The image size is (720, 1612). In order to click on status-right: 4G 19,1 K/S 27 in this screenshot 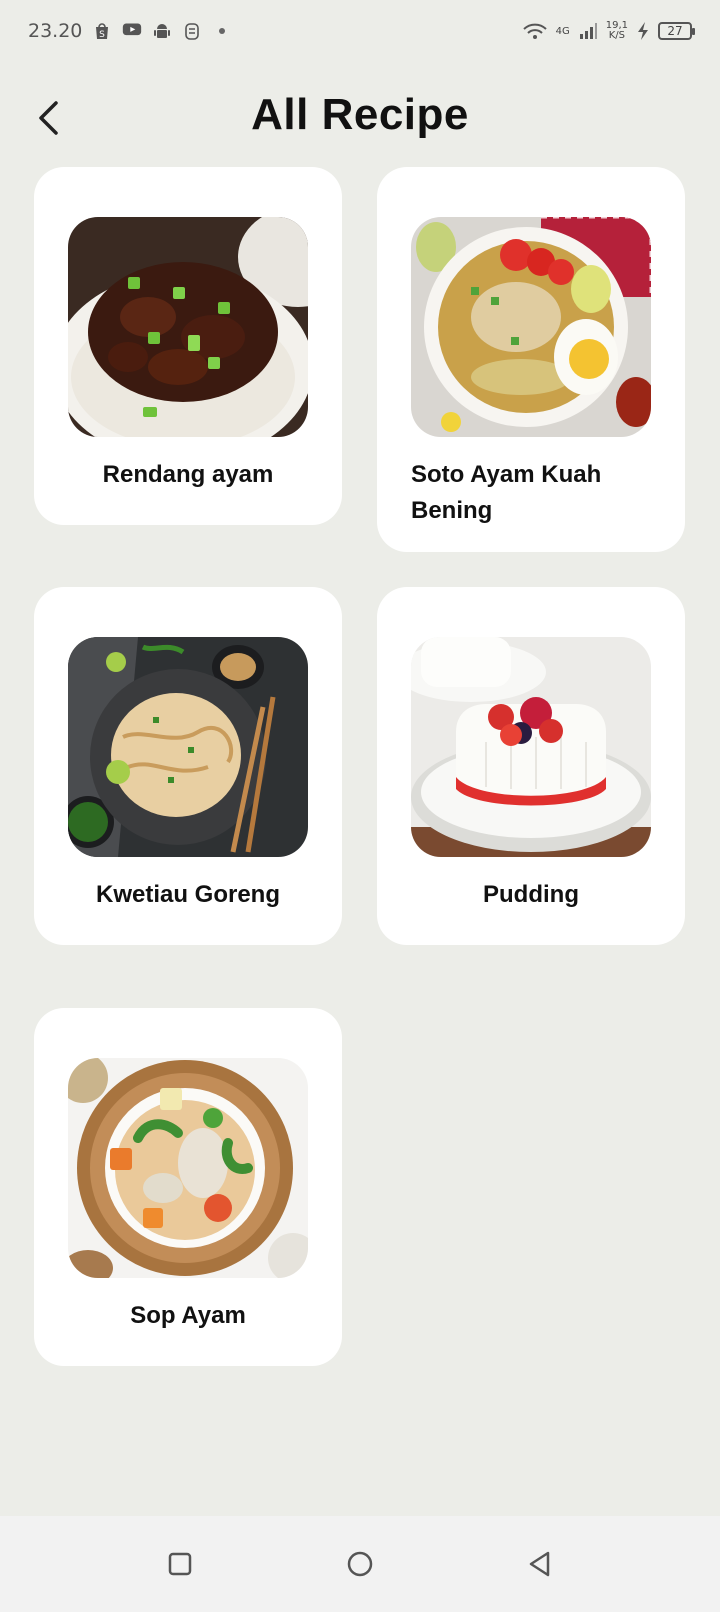, I will do `click(608, 31)`.